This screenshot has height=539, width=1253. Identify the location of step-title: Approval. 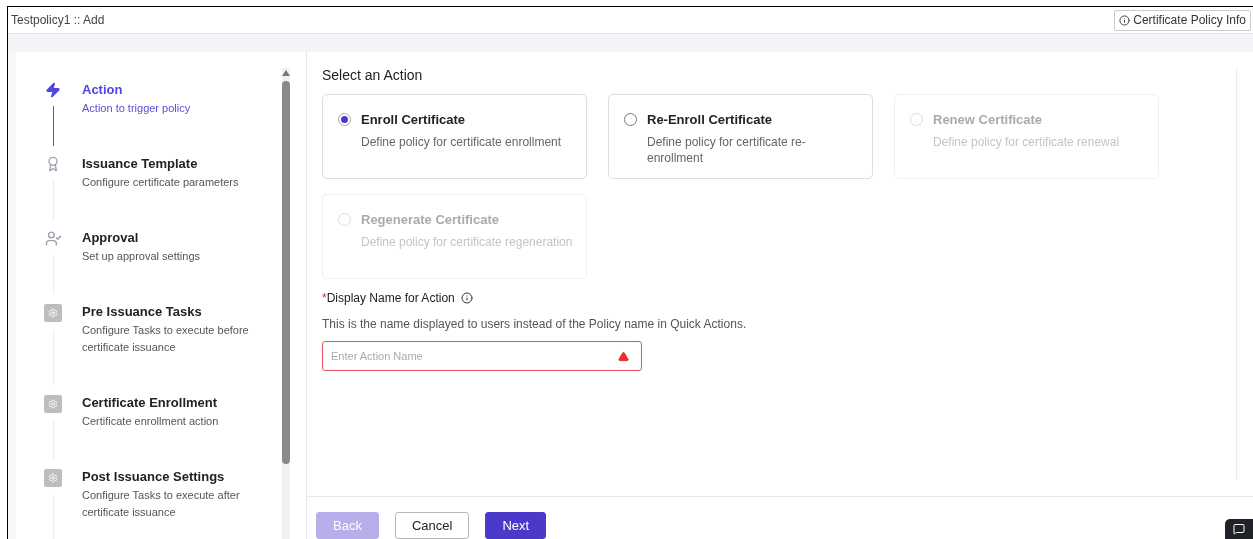
(111, 238).